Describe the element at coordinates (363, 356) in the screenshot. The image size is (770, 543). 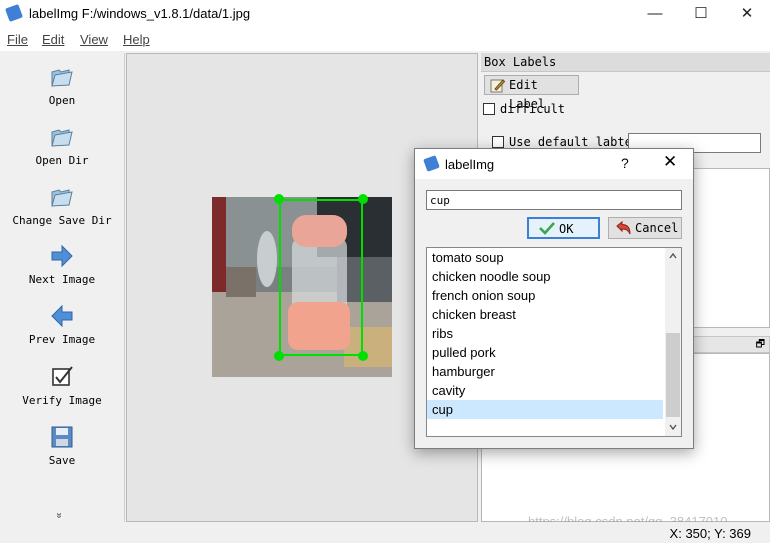
I see `bbox-handle-bottom-right` at that location.